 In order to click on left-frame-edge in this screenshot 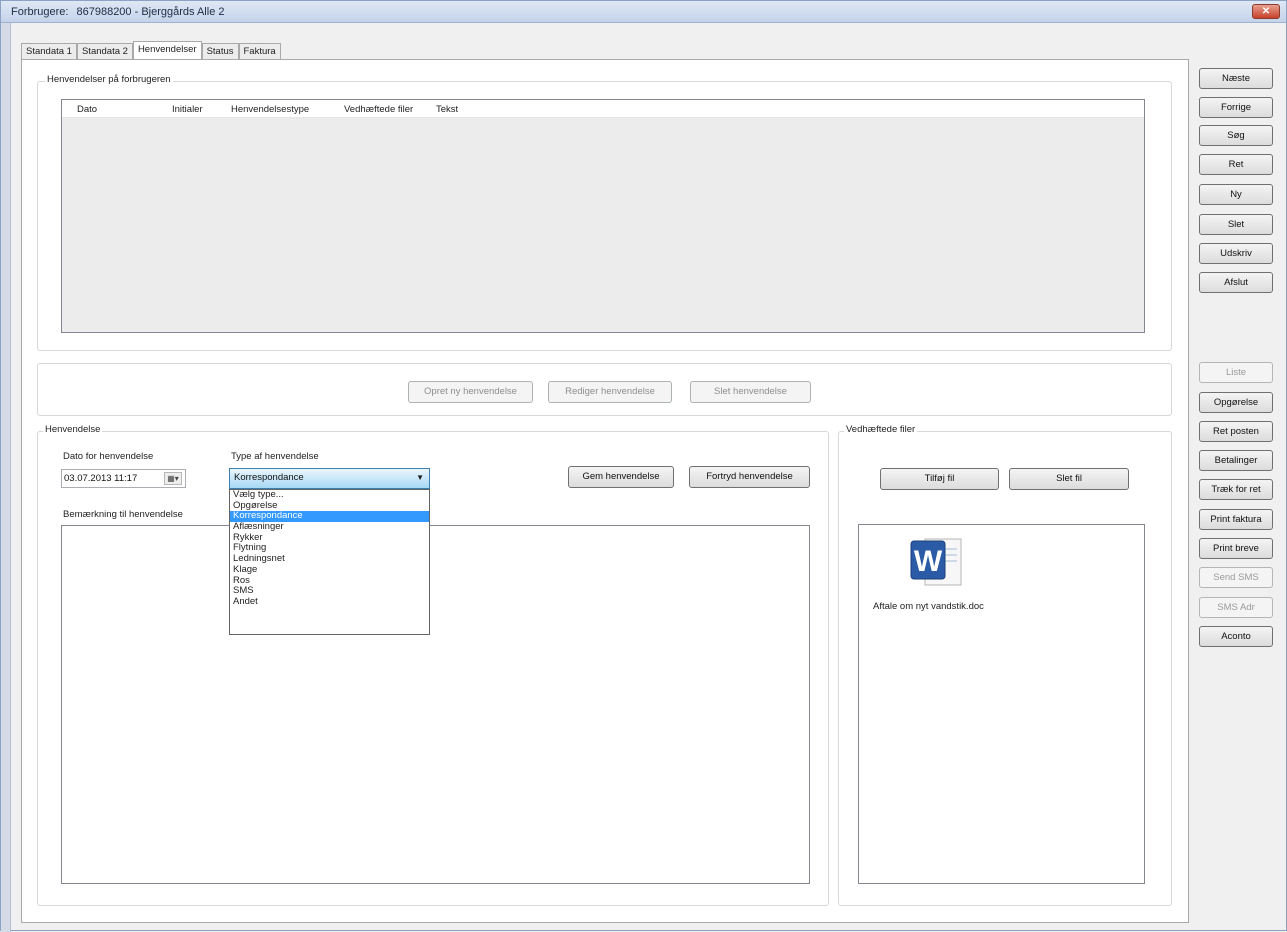, I will do `click(6, 477)`.